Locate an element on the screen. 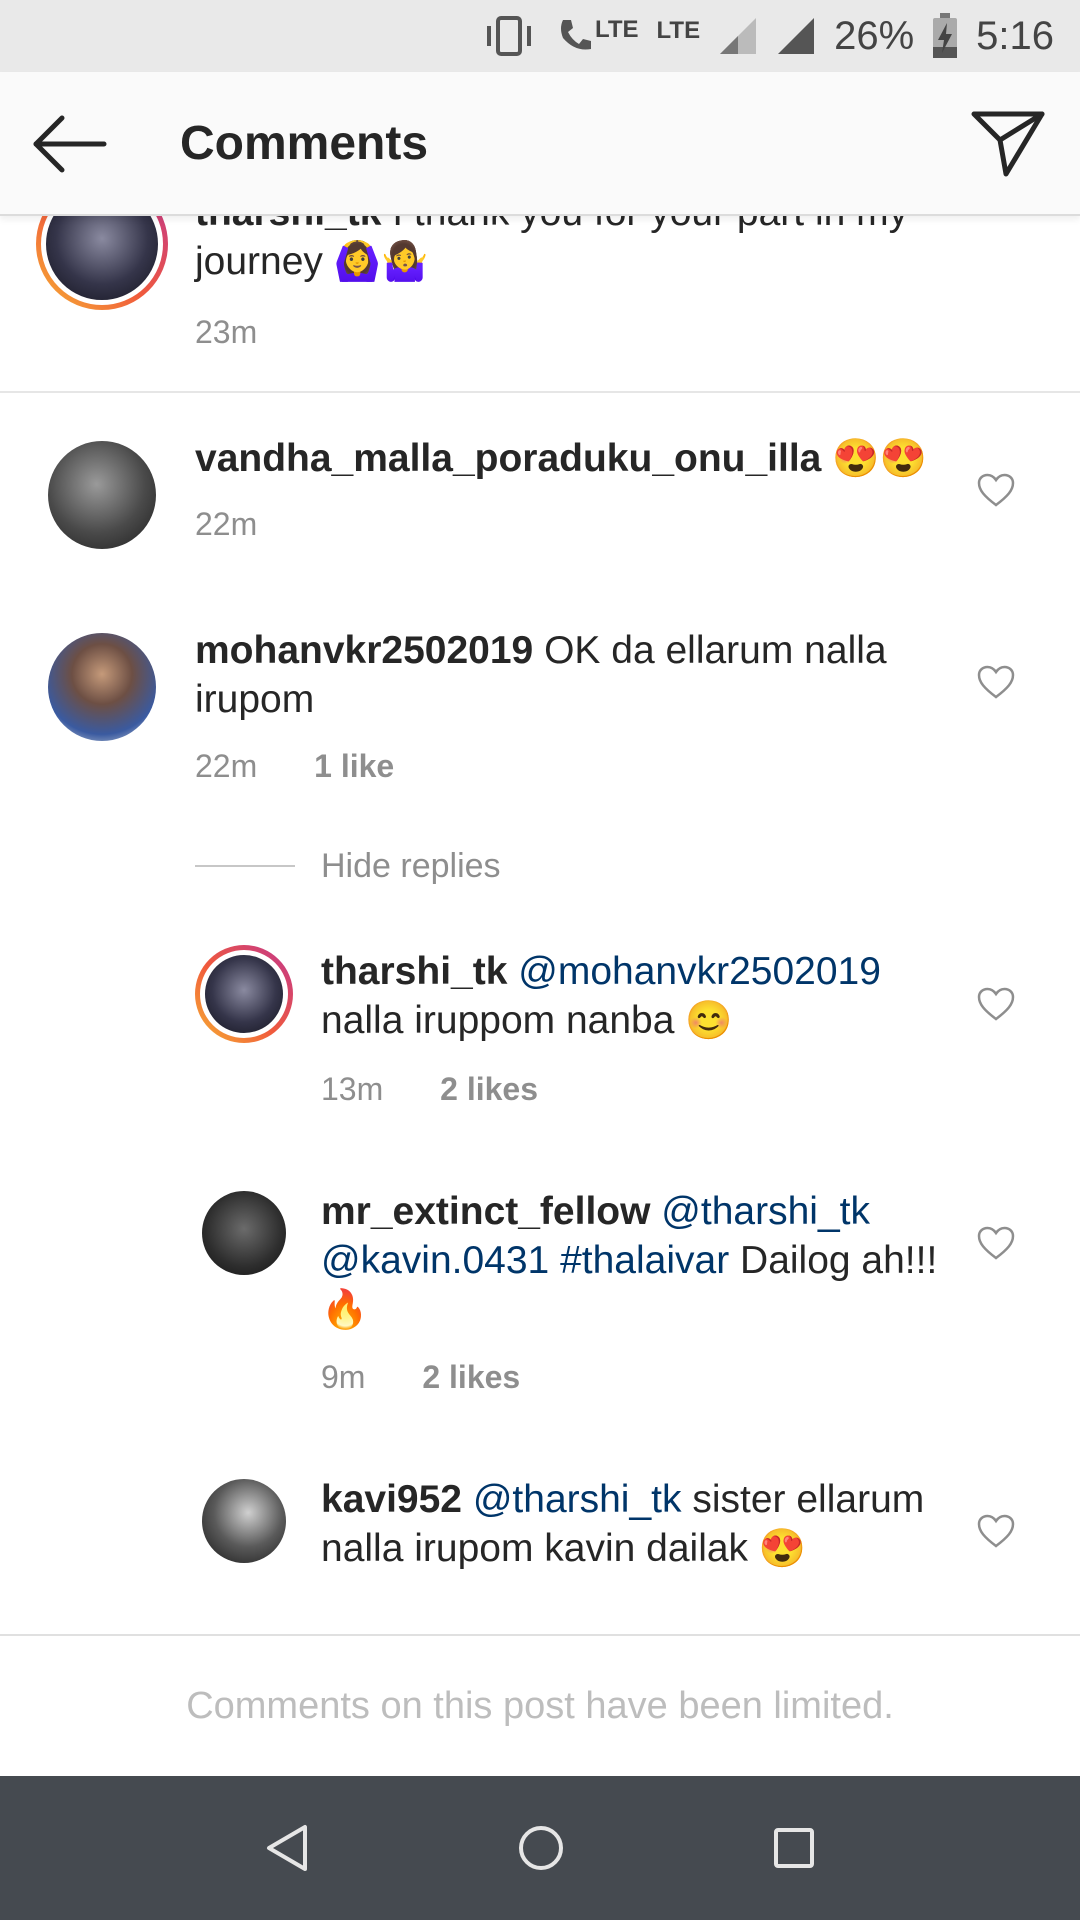 The height and width of the screenshot is (1920, 1080). reply-emoji: 😍 is located at coordinates (782, 1549).